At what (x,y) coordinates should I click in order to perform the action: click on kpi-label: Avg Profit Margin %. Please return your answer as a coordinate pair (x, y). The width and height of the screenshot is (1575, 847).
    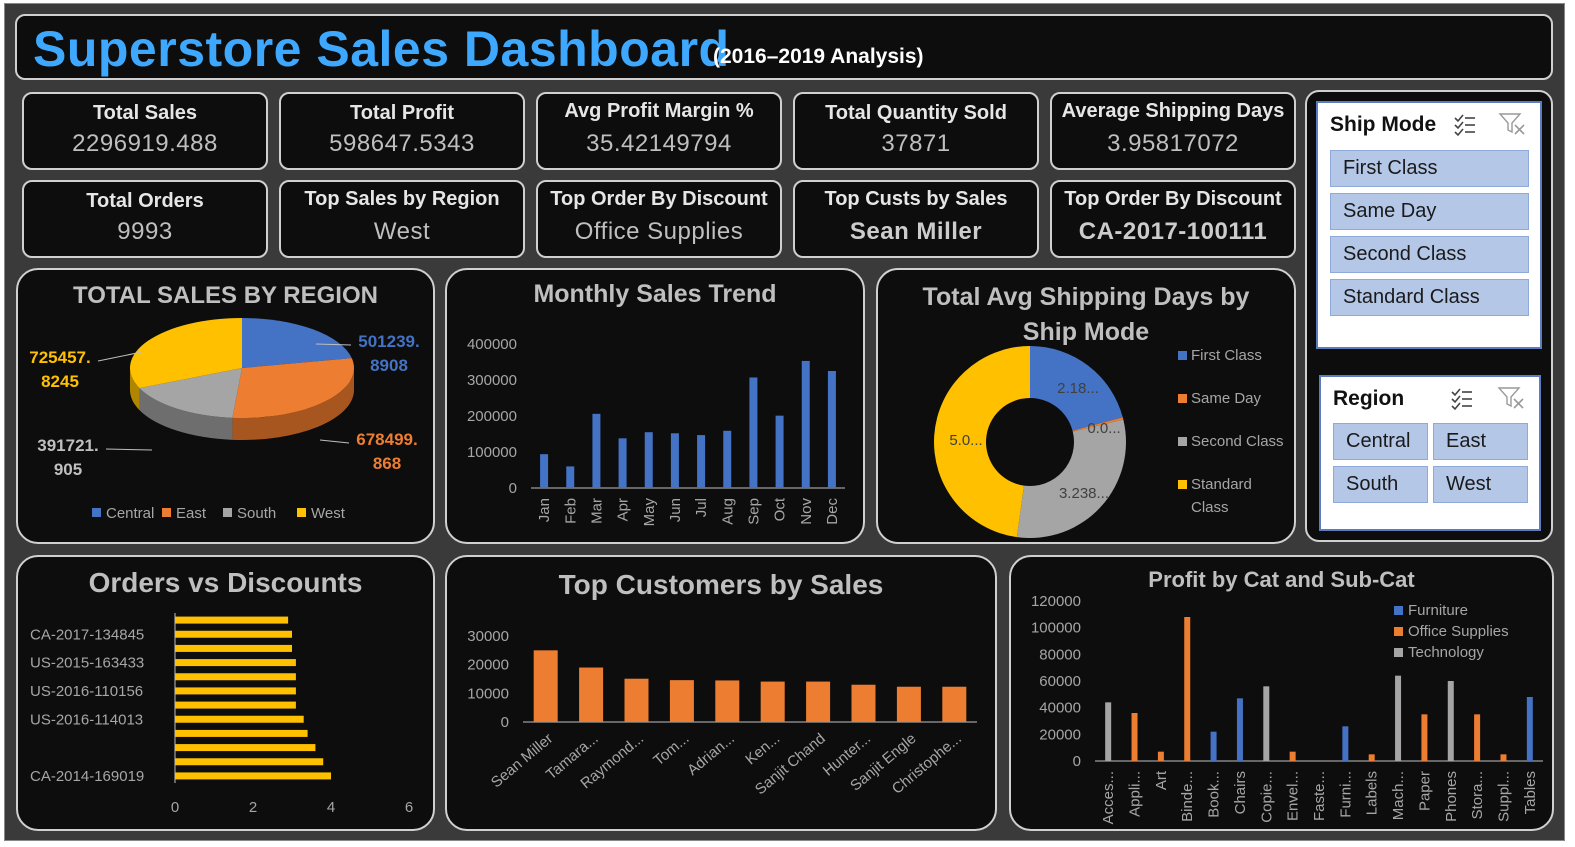
    Looking at the image, I should click on (659, 111).